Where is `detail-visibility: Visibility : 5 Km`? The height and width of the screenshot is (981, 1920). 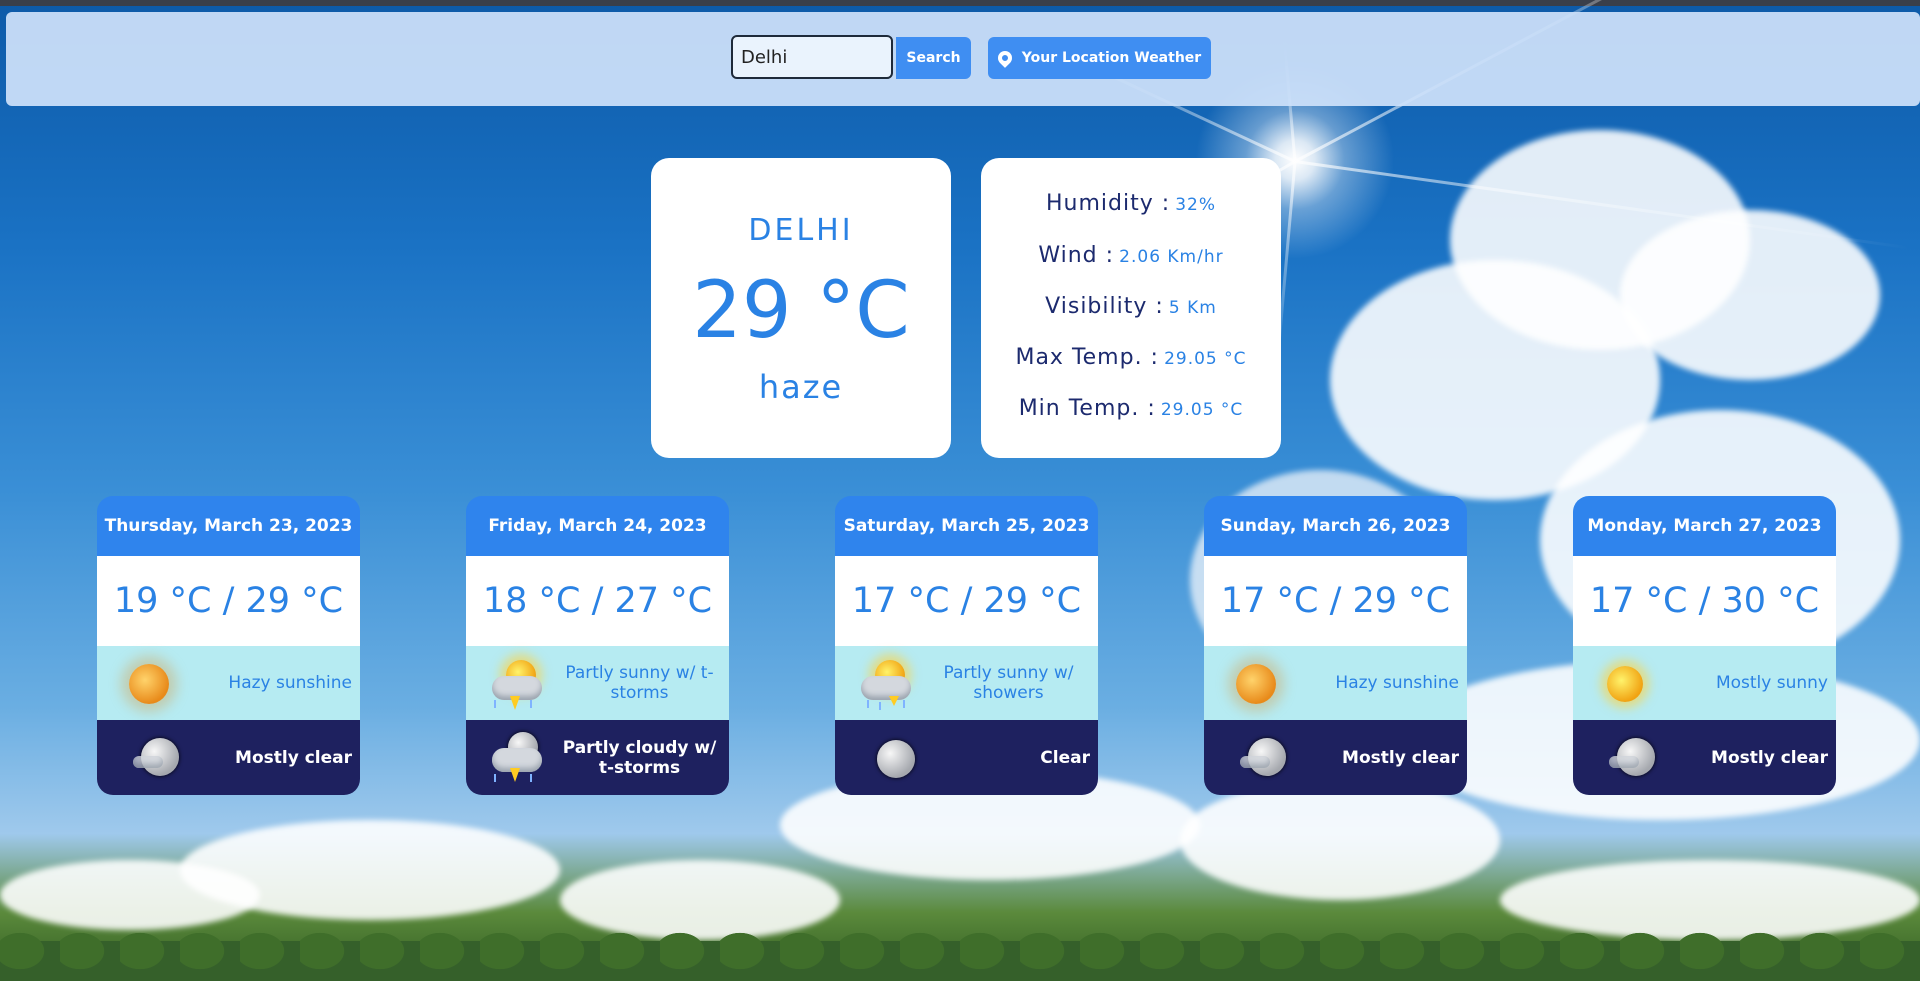
detail-visibility: Visibility : 5 Km is located at coordinates (1131, 306).